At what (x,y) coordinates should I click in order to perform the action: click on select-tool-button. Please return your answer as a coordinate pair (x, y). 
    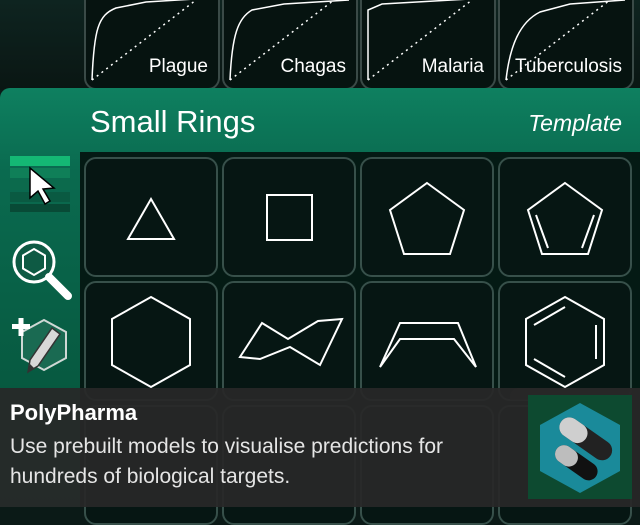
    Looking at the image, I should click on (40, 186).